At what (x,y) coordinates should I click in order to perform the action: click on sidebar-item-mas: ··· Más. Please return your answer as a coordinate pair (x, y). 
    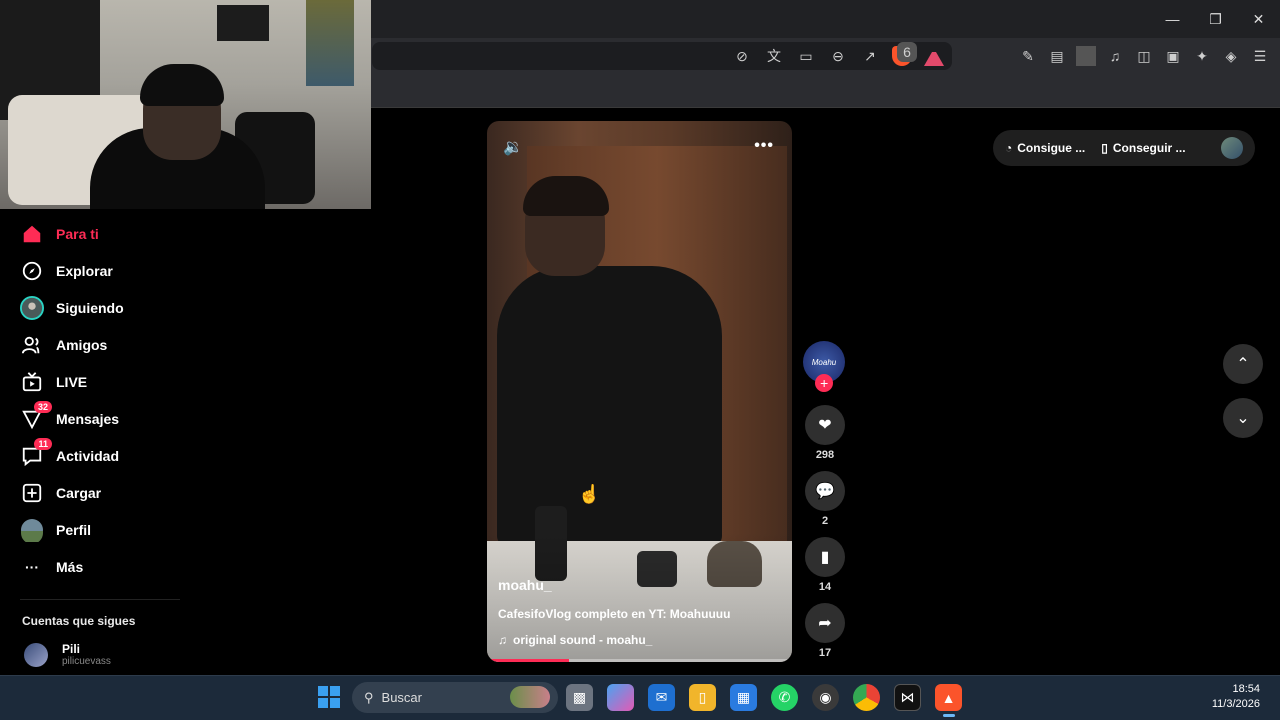
    Looking at the image, I should click on (100, 566).